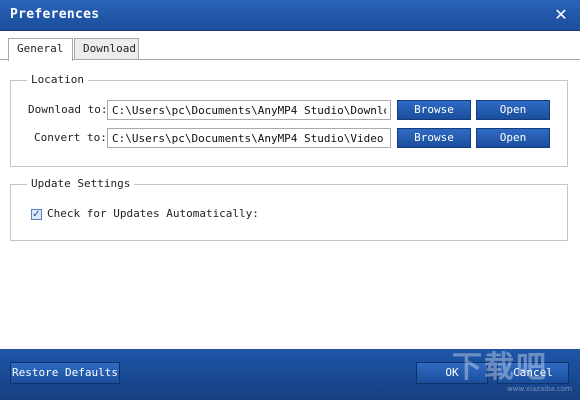 The width and height of the screenshot is (580, 400). I want to click on auto-update-label: Check for Updates Automatically:, so click(153, 213).